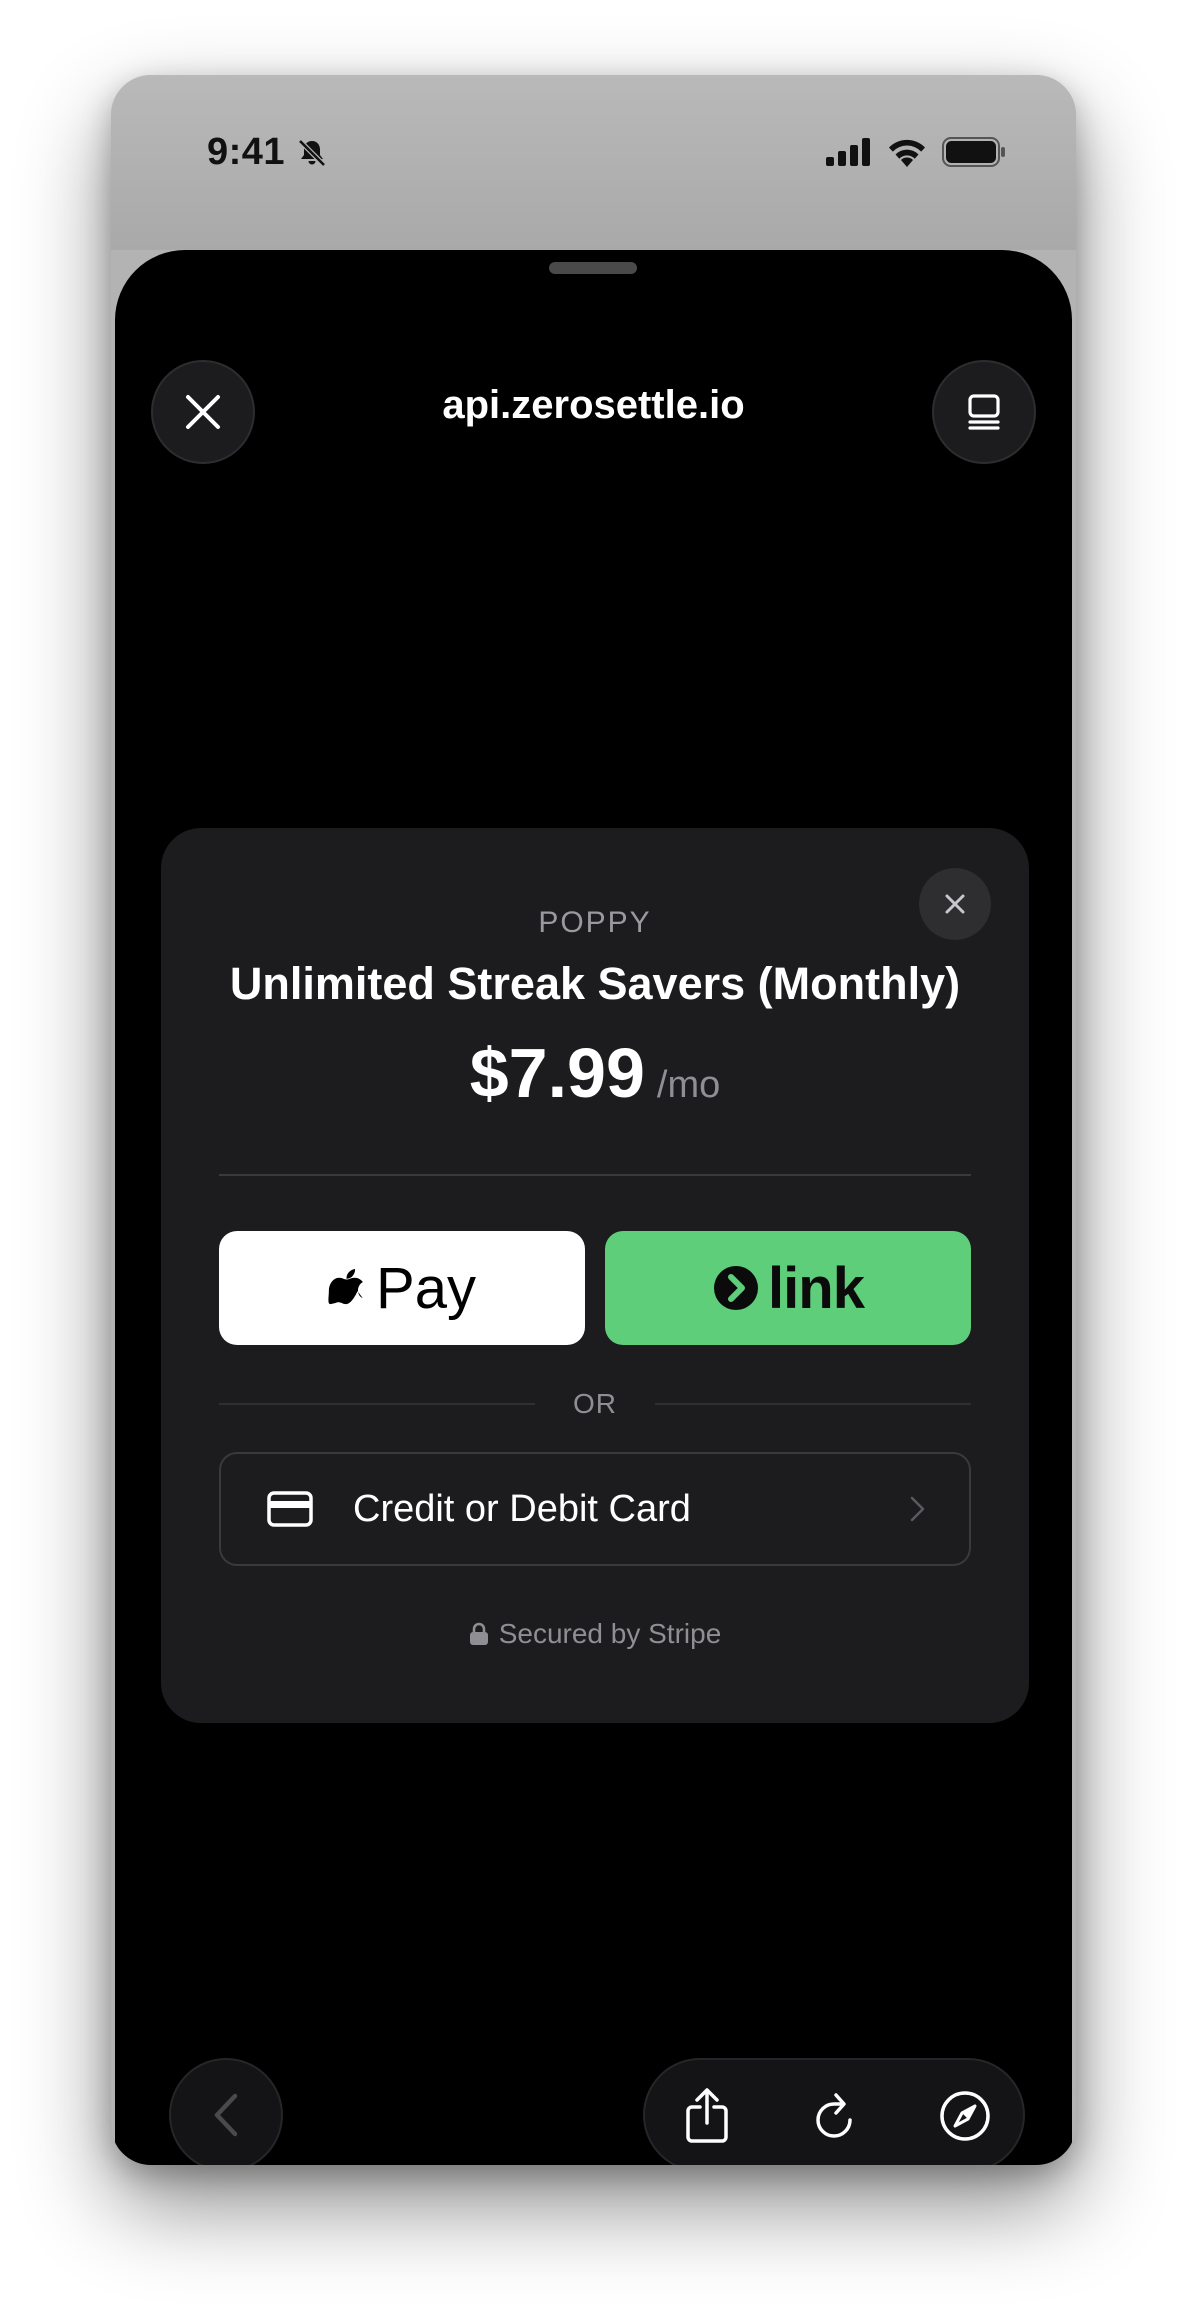  Describe the element at coordinates (907, 153) in the screenshot. I see `wifi-icon` at that location.